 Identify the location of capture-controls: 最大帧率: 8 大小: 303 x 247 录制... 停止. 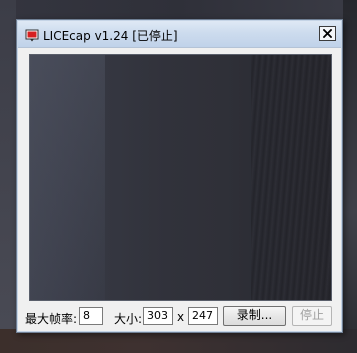
(179, 317).